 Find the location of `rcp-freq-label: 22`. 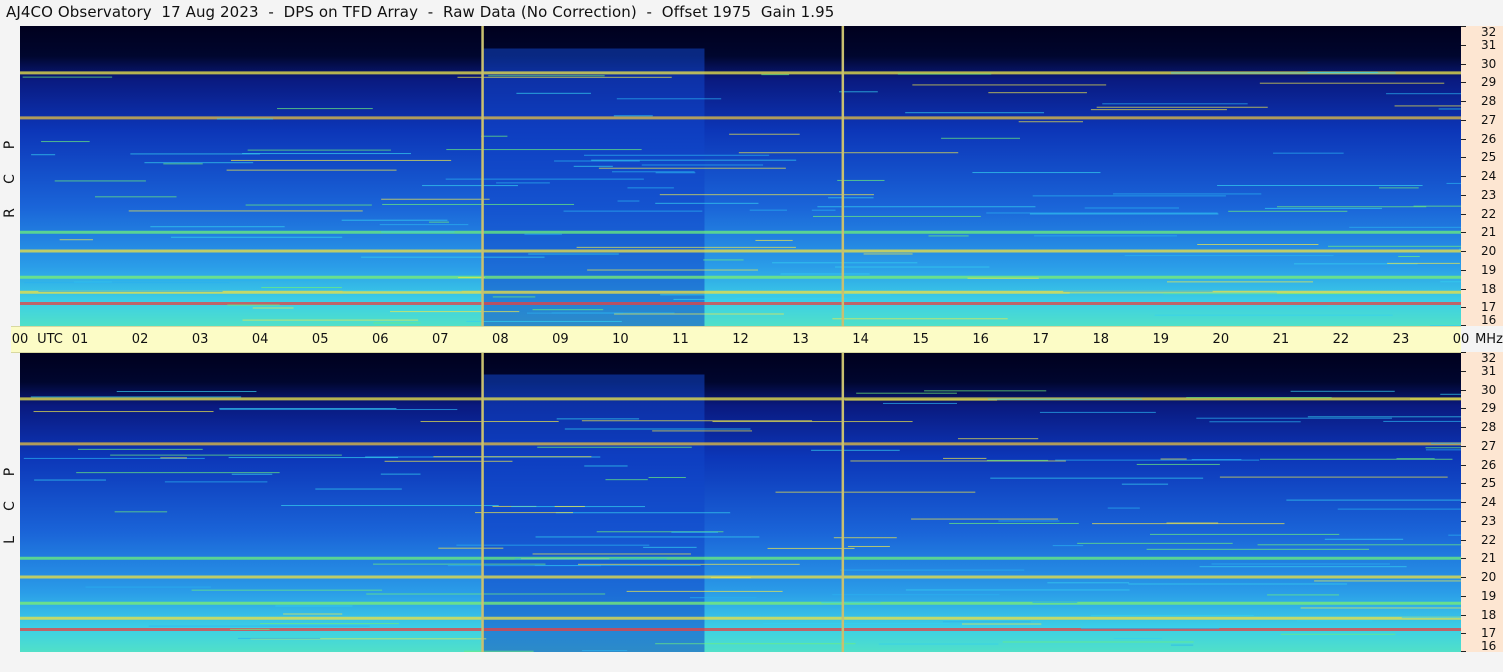

rcp-freq-label: 22 is located at coordinates (1489, 213).